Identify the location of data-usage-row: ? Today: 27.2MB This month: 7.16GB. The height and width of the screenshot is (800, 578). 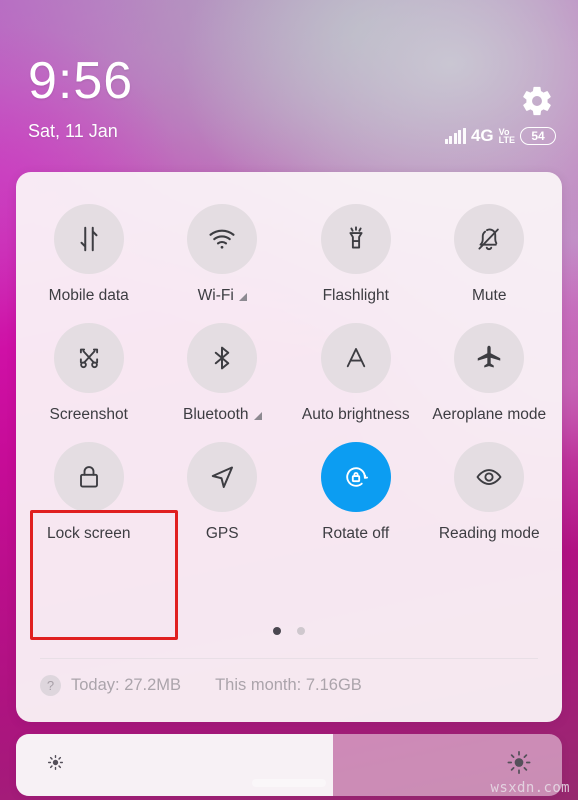
(201, 685).